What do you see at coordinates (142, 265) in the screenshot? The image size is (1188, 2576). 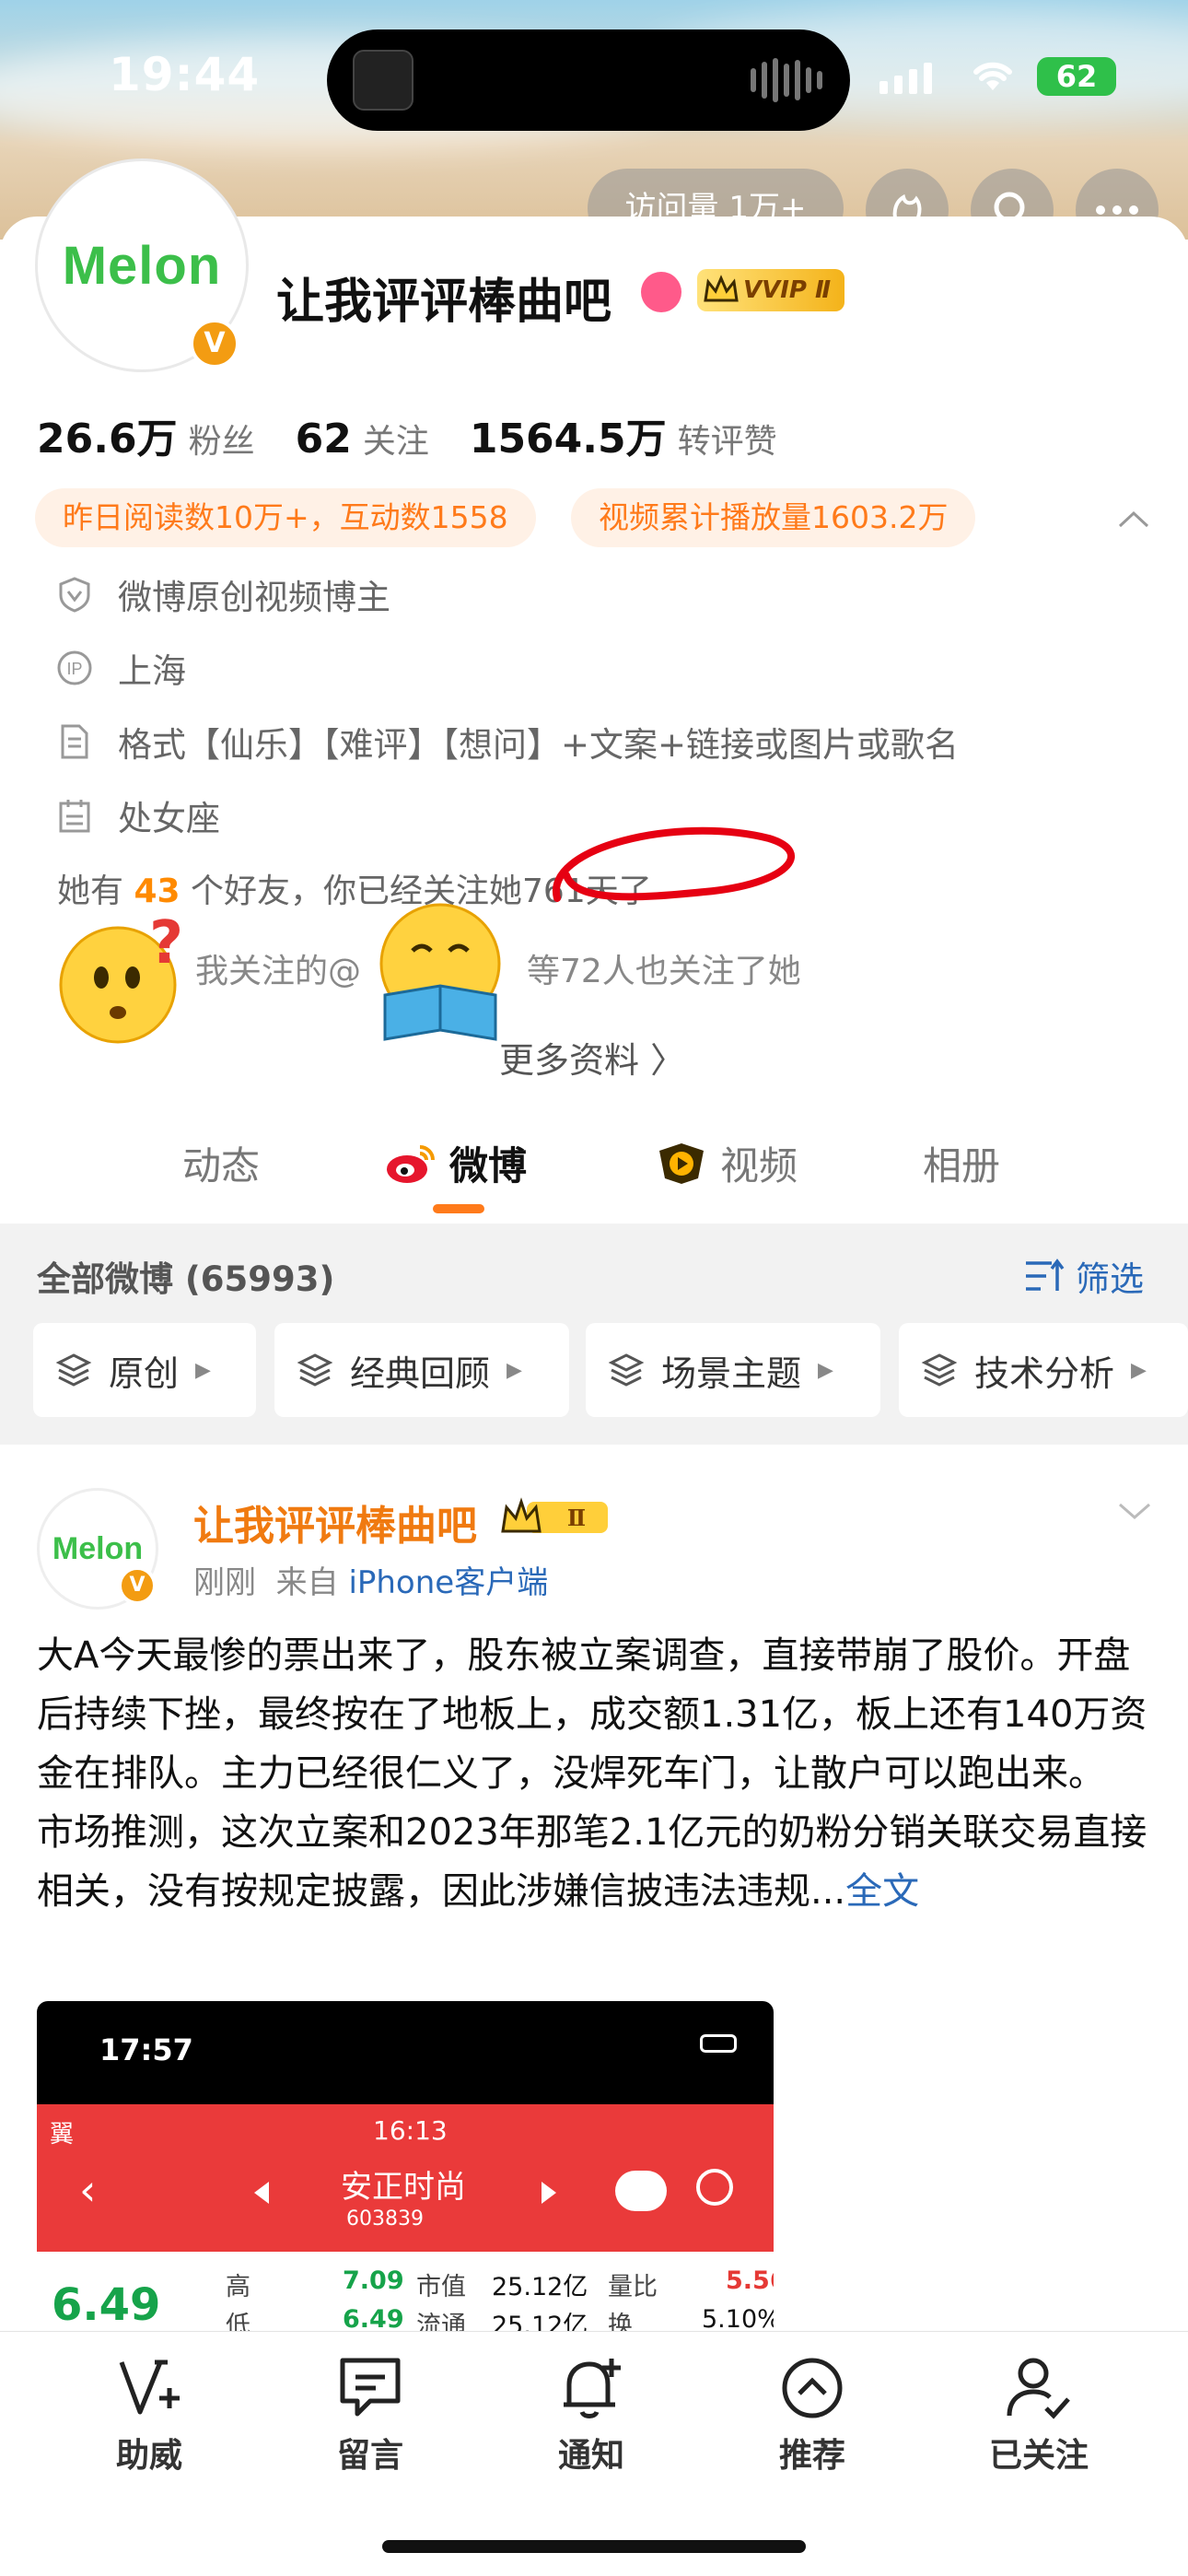 I see `avatar-logo: Melon` at bounding box center [142, 265].